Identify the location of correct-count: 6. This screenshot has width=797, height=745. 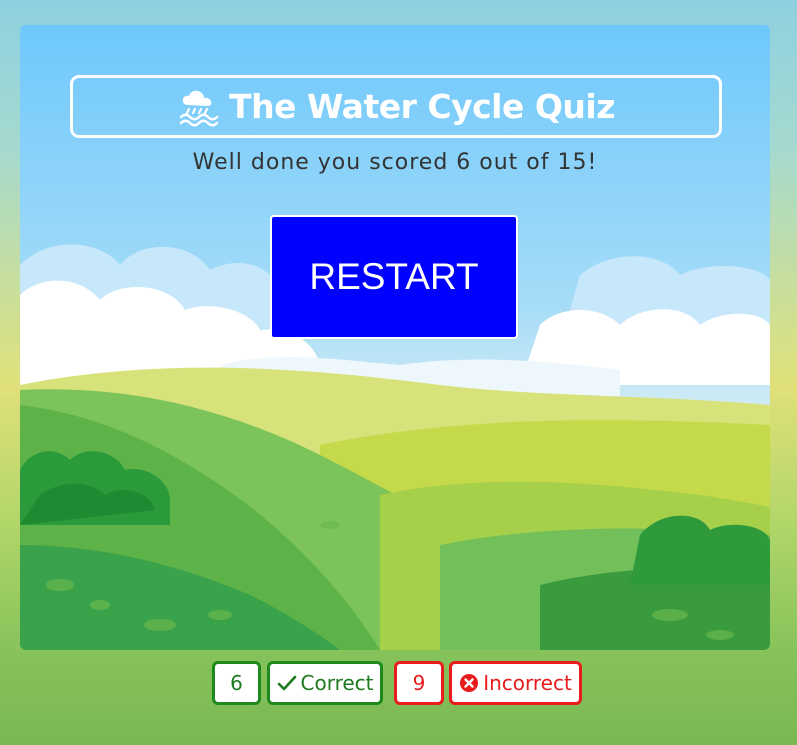
(236, 683).